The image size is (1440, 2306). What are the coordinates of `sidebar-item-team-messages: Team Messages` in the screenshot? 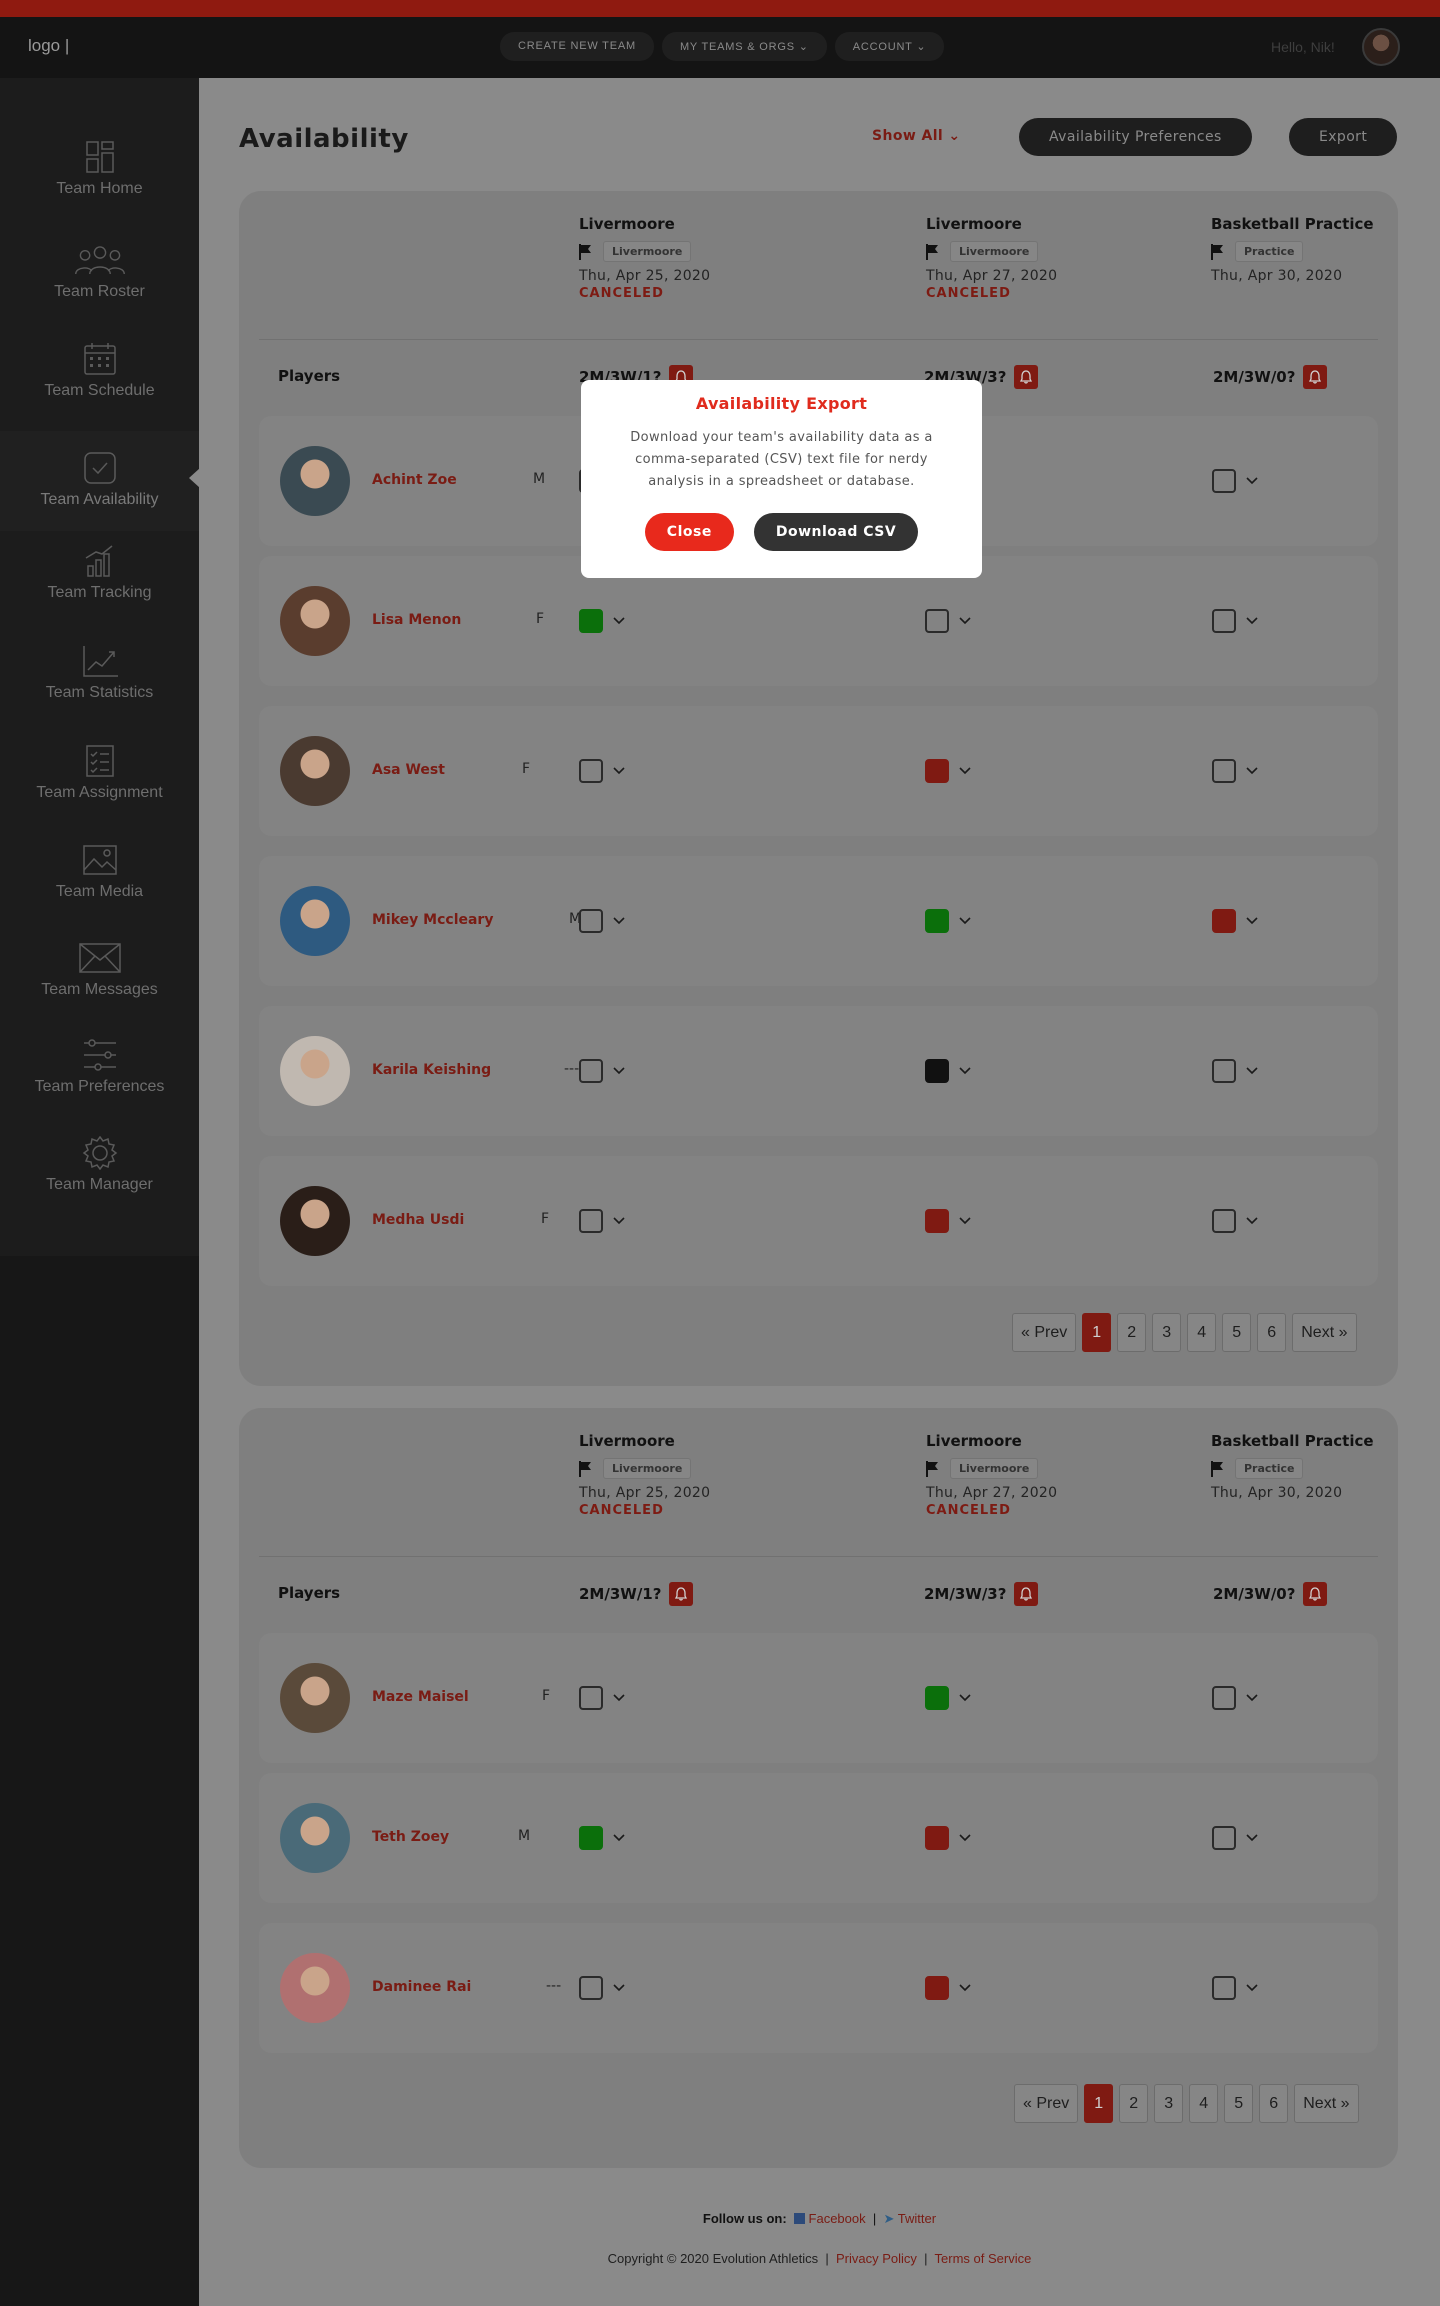 It's located at (99, 986).